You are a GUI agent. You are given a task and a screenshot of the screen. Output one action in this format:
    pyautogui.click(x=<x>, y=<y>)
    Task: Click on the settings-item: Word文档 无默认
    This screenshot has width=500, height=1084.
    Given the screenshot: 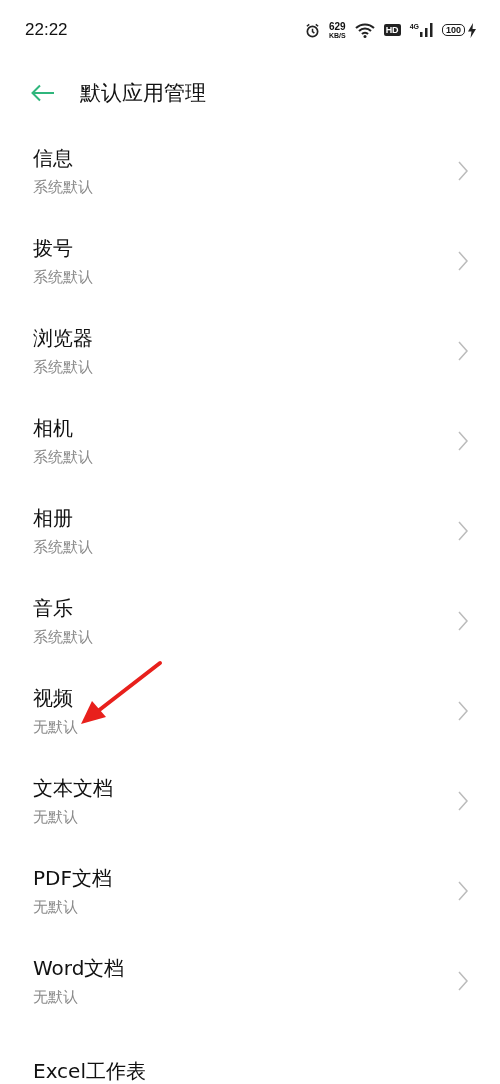 What is the action you would take?
    pyautogui.click(x=250, y=981)
    